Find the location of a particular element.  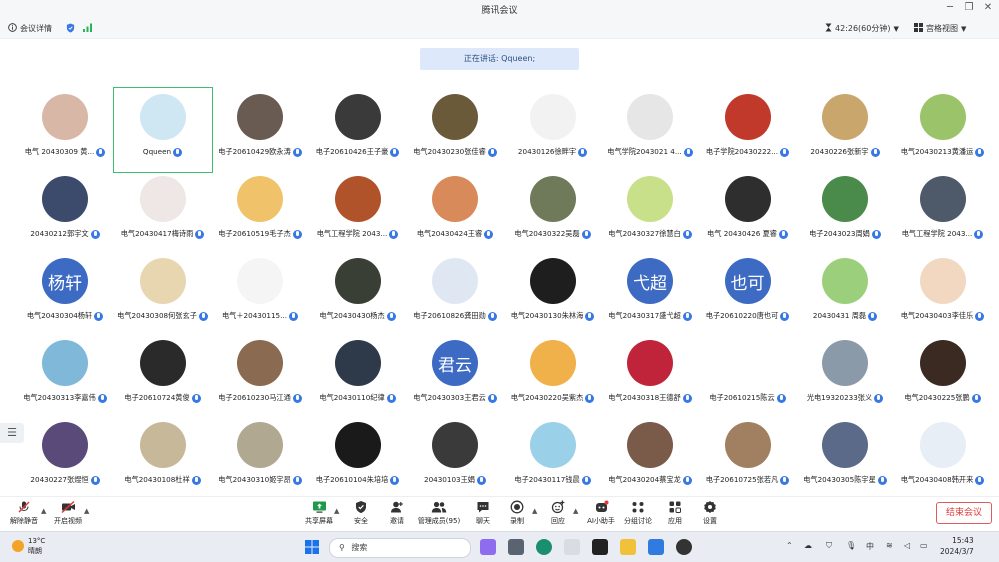

participant-name: 20430227张煜恒 is located at coordinates (65, 480).